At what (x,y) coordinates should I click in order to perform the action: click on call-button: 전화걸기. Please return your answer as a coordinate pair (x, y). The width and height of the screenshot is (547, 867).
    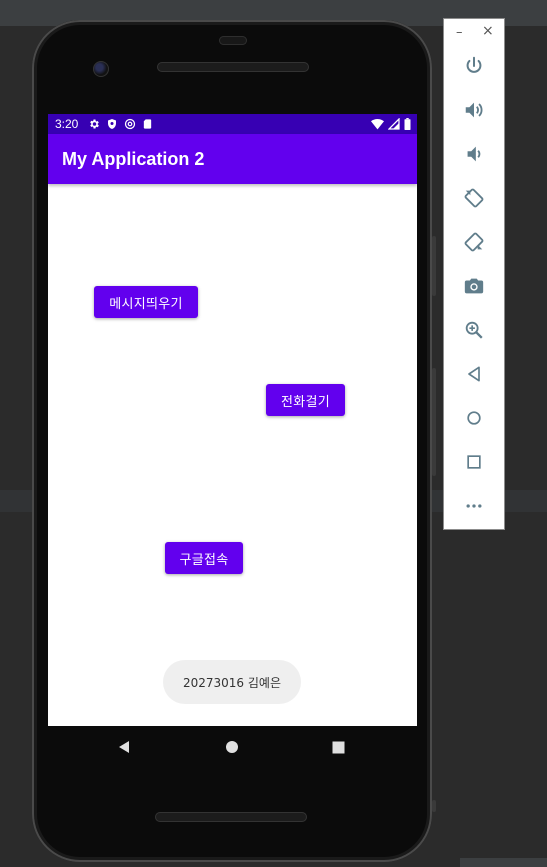
    Looking at the image, I should click on (305, 400).